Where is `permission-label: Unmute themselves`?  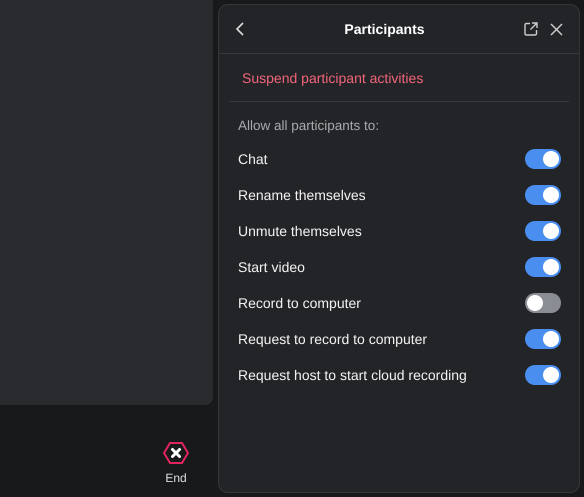 permission-label: Unmute themselves is located at coordinates (300, 231).